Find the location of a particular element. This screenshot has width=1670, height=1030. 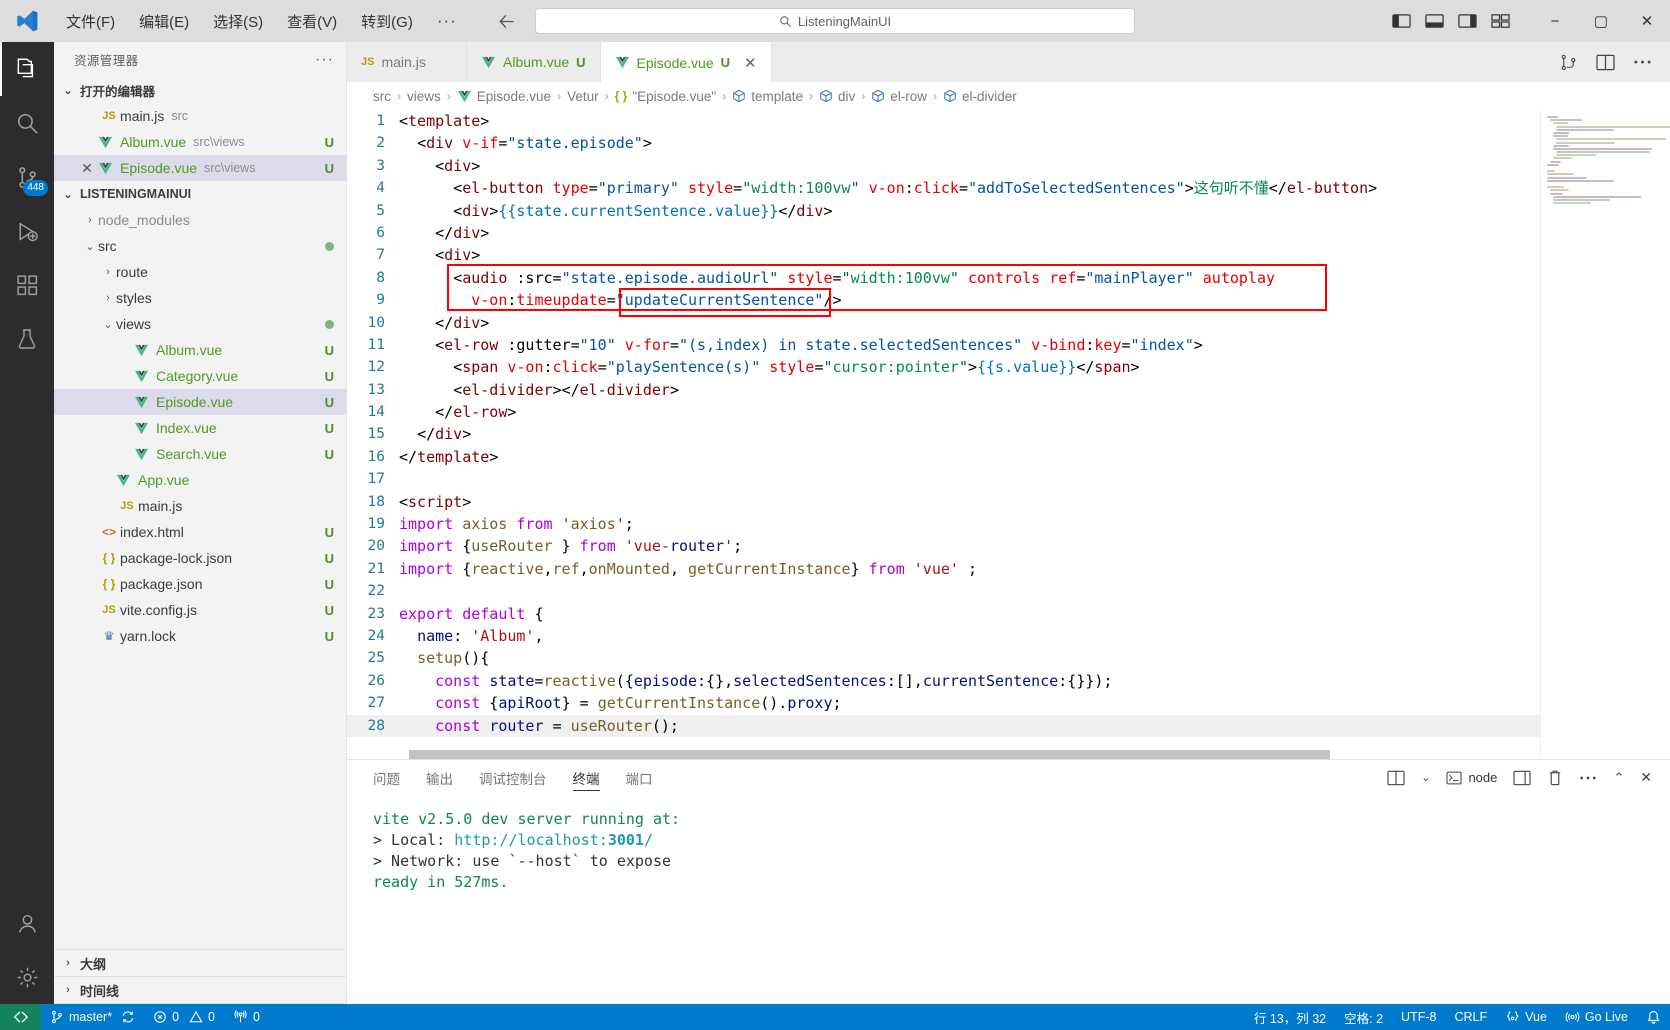

tab-album-vue: Album.vue U is located at coordinates (534, 62).